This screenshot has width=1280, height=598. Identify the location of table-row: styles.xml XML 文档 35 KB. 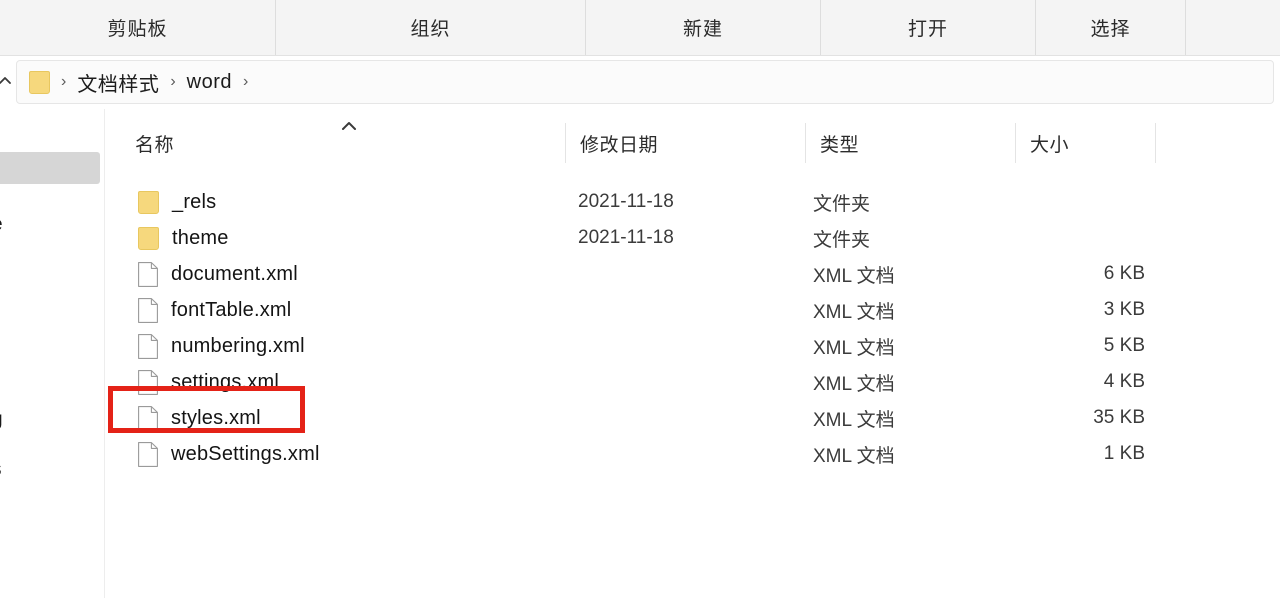
(692, 418).